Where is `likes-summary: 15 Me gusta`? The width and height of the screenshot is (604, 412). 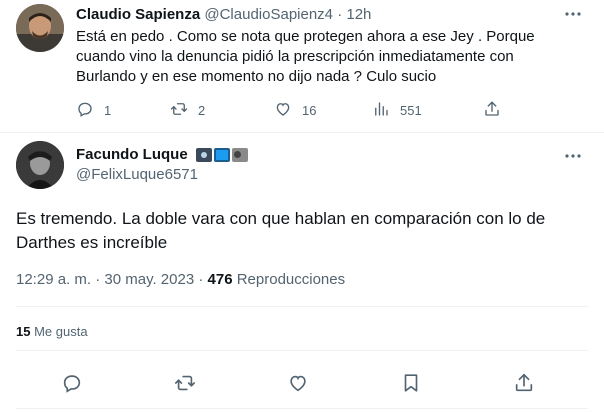
likes-summary: 15 Me gusta is located at coordinates (52, 331).